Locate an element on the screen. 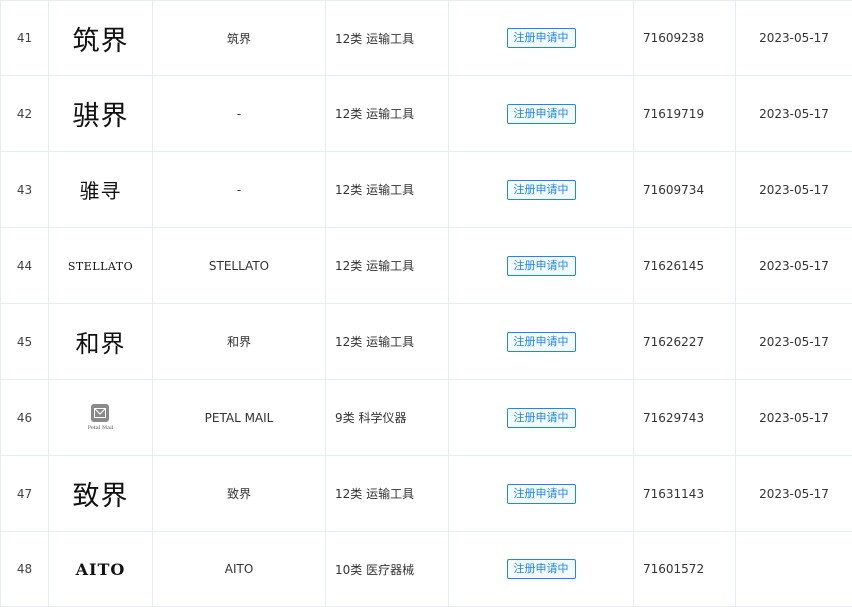  row-index: 42 is located at coordinates (25, 114).